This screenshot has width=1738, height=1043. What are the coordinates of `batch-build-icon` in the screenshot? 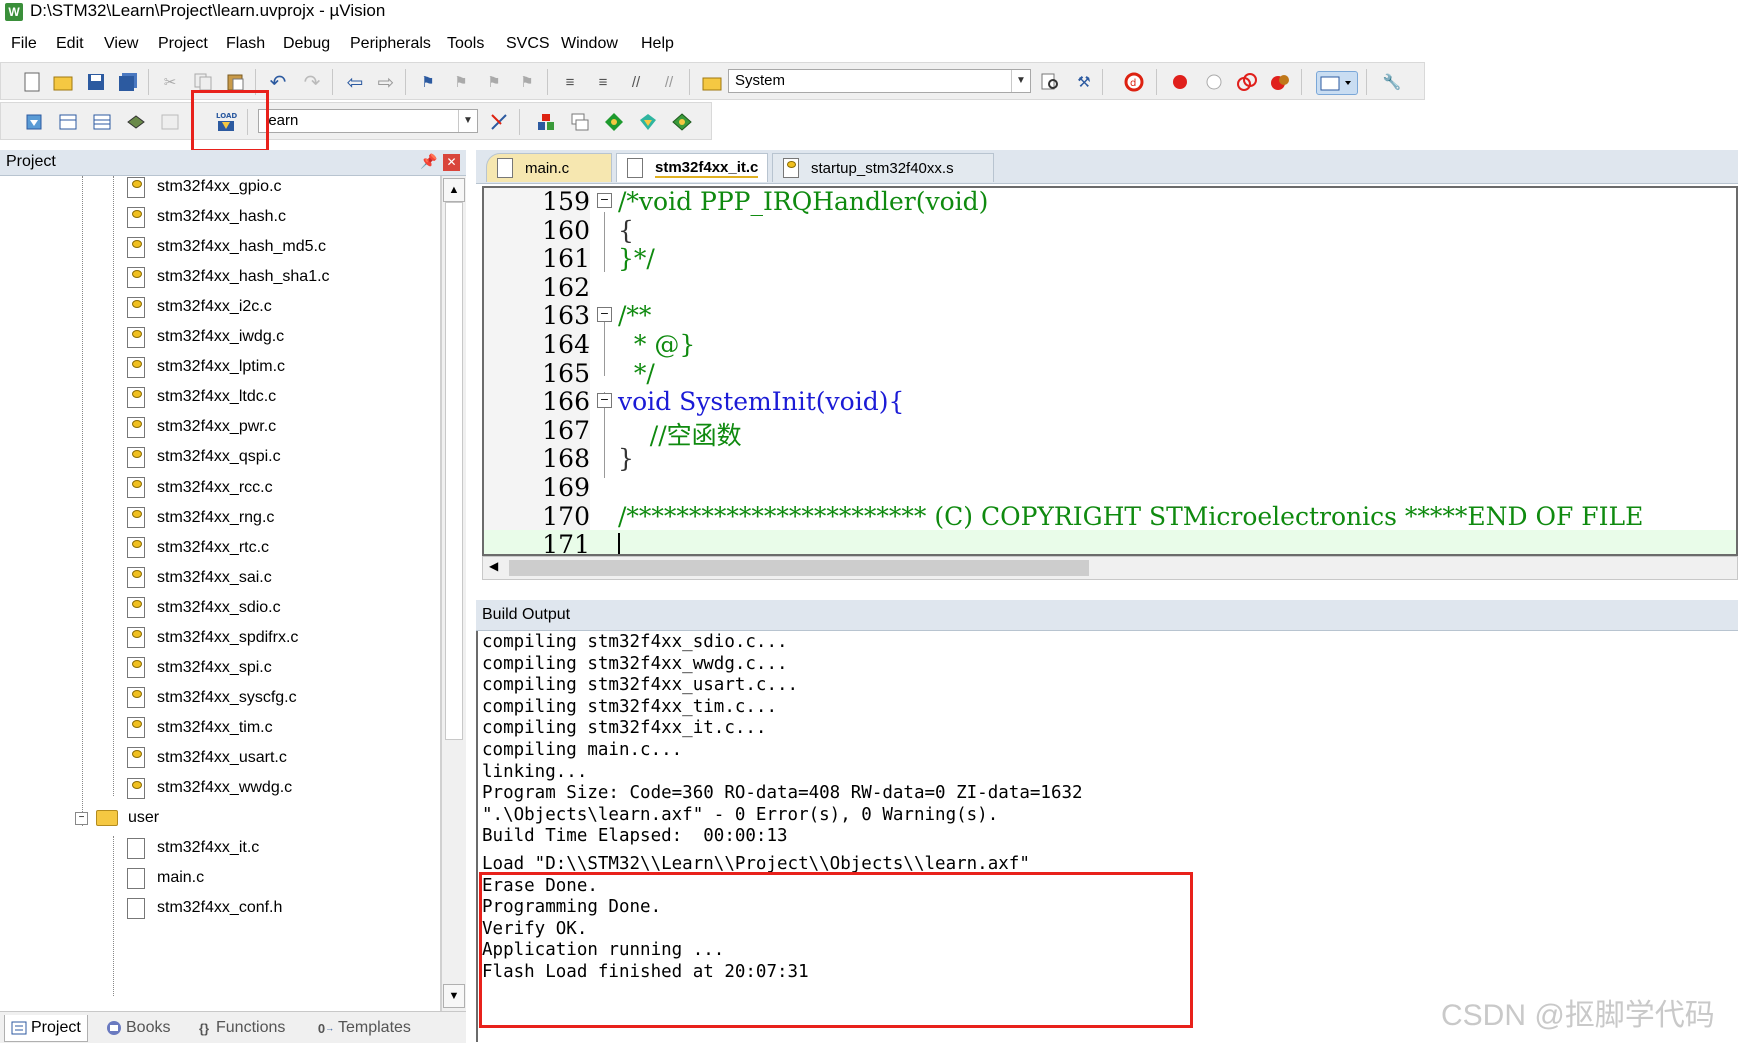 It's located at (136, 122).